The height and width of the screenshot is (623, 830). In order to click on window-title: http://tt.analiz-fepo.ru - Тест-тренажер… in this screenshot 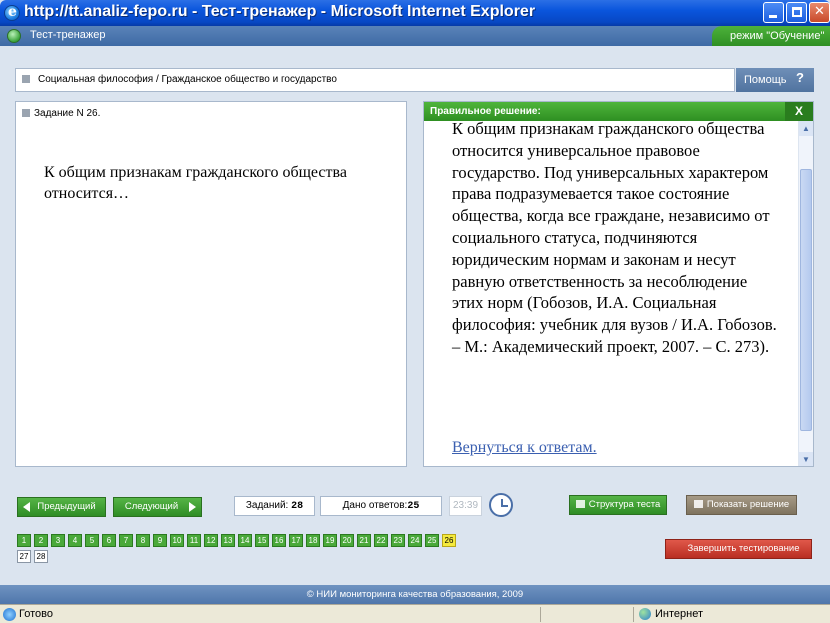, I will do `click(280, 11)`.